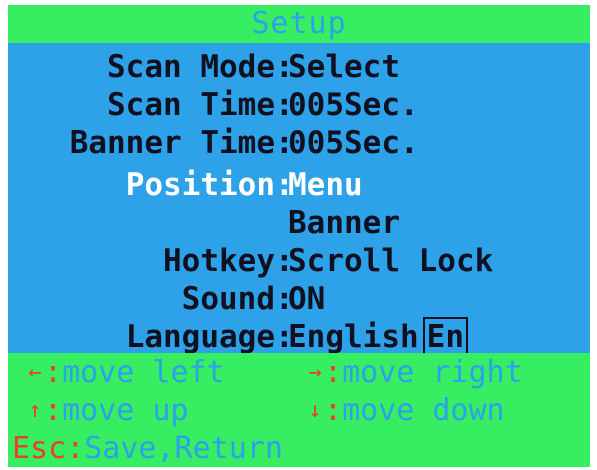 This screenshot has width=597, height=470. What do you see at coordinates (35, 372) in the screenshot?
I see `left-arrow-icon: ←` at bounding box center [35, 372].